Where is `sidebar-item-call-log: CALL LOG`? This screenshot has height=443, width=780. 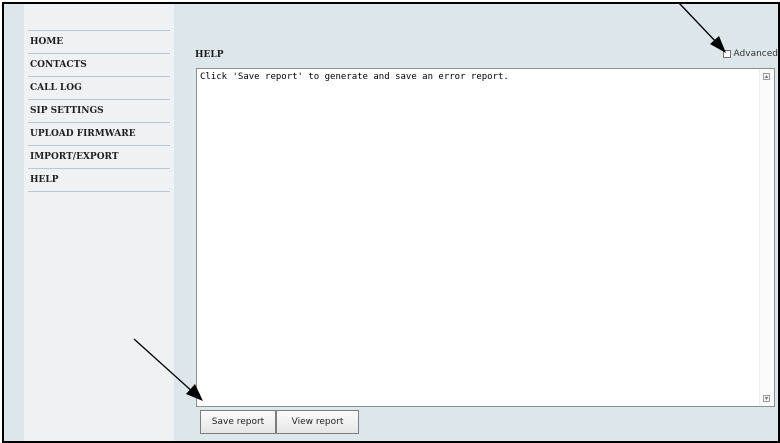
sidebar-item-call-log: CALL LOG is located at coordinates (99, 87).